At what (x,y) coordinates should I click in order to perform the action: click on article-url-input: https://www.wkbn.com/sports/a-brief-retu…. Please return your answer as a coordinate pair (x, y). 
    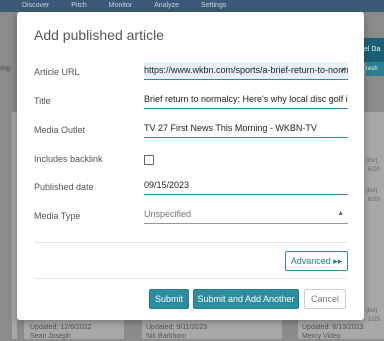
    Looking at the image, I should click on (246, 71).